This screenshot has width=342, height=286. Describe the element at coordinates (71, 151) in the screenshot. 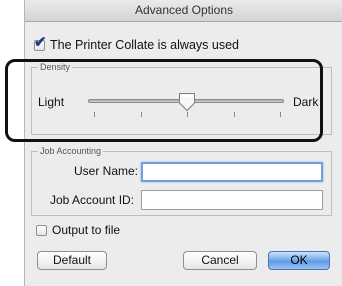

I see `job-accounting-group-title: Job Accounting` at that location.